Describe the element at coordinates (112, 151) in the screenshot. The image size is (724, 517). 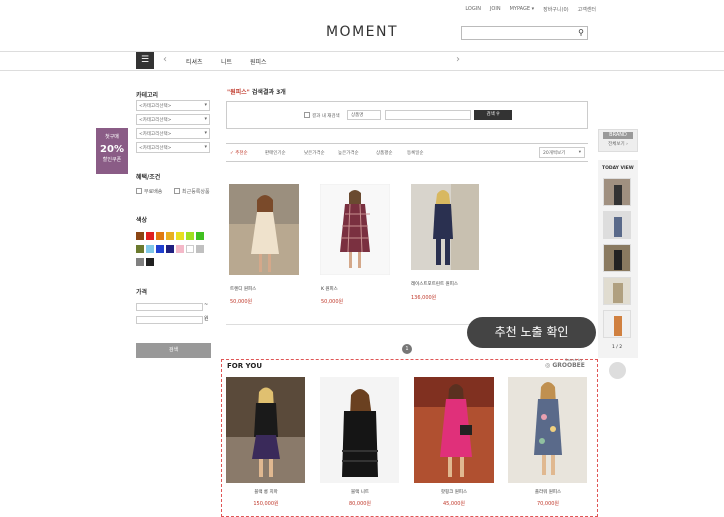
I see `coupon-banner: 첫구매 20% 할인쿠폰` at that location.